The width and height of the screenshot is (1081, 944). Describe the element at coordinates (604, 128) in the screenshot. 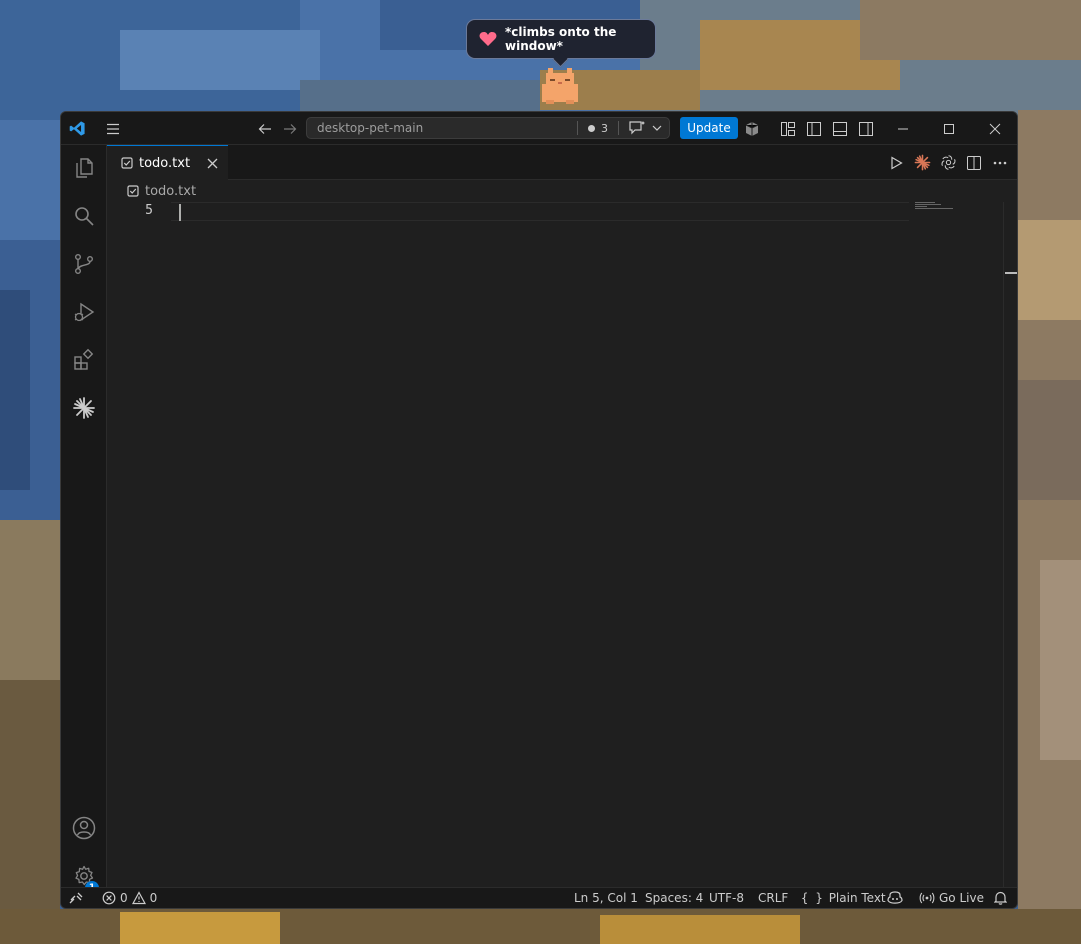

I see `changes-count: 3` at that location.